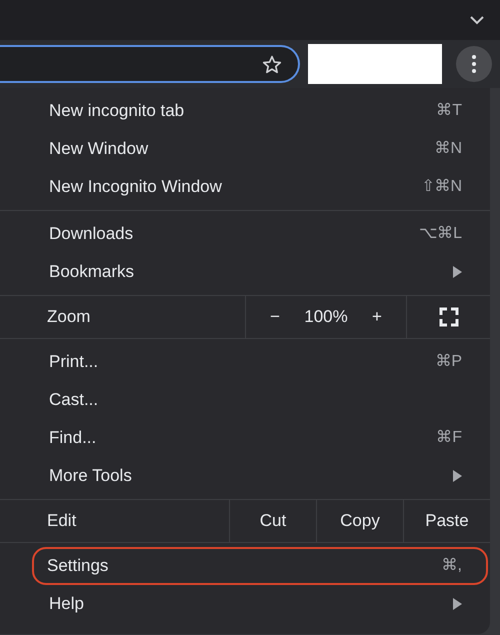 The image size is (500, 635). I want to click on edit-action-button: Cut, so click(272, 521).